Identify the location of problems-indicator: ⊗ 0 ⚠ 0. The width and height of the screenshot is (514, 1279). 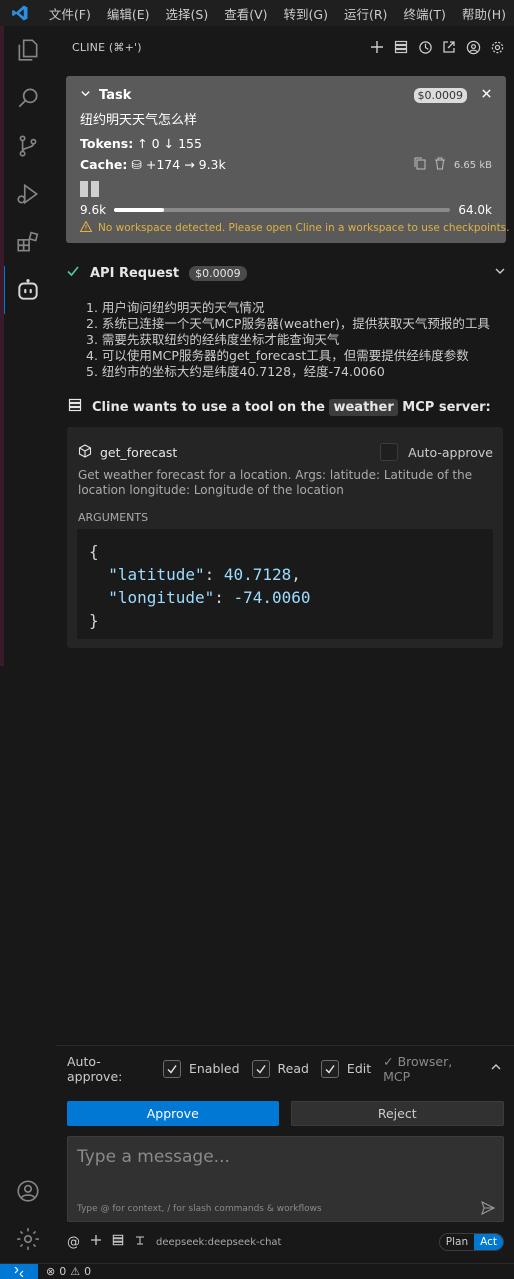
(64, 1271).